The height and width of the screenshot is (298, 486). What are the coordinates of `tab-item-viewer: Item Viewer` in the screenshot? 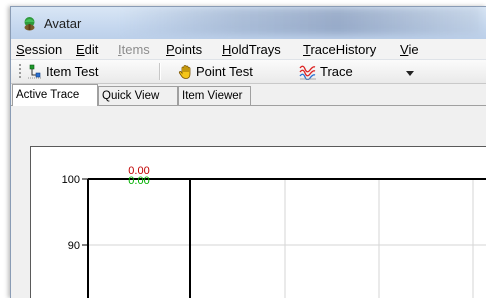 It's located at (214, 95).